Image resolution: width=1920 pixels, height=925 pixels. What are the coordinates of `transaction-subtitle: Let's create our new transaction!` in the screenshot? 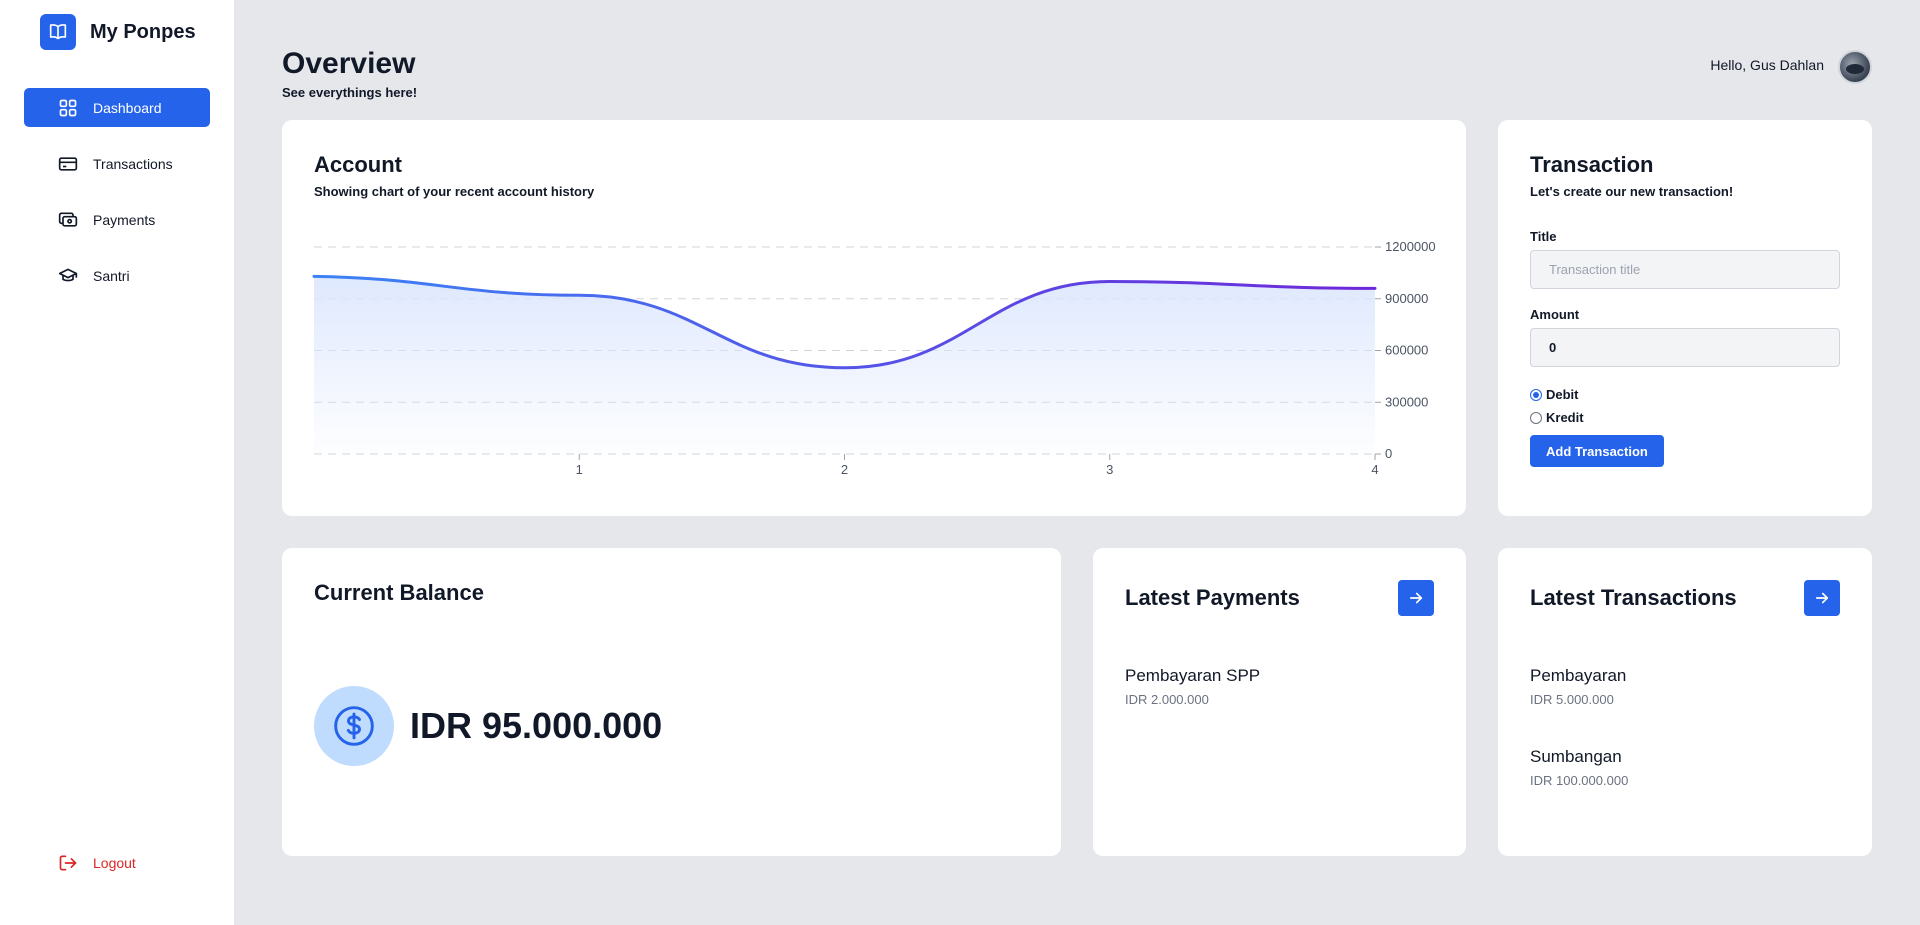 It's located at (1632, 191).